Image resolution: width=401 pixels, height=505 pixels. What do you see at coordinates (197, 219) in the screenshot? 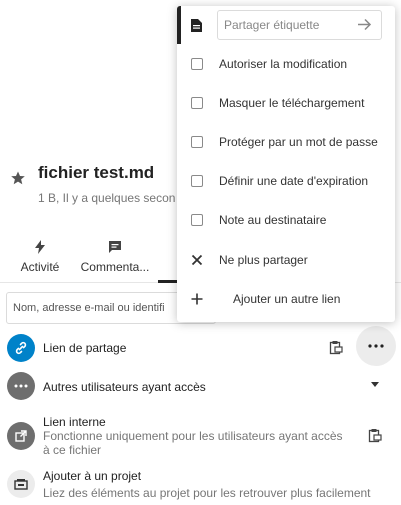
I see `note-recipient-checkbox` at bounding box center [197, 219].